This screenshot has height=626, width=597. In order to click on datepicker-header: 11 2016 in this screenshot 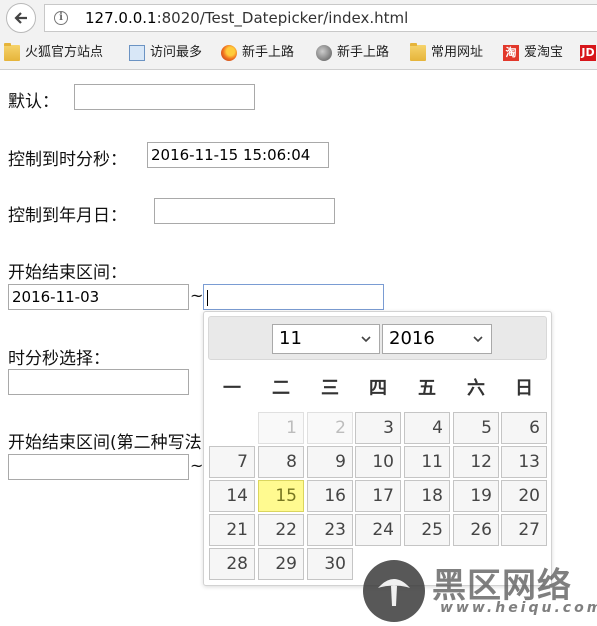, I will do `click(377, 338)`.